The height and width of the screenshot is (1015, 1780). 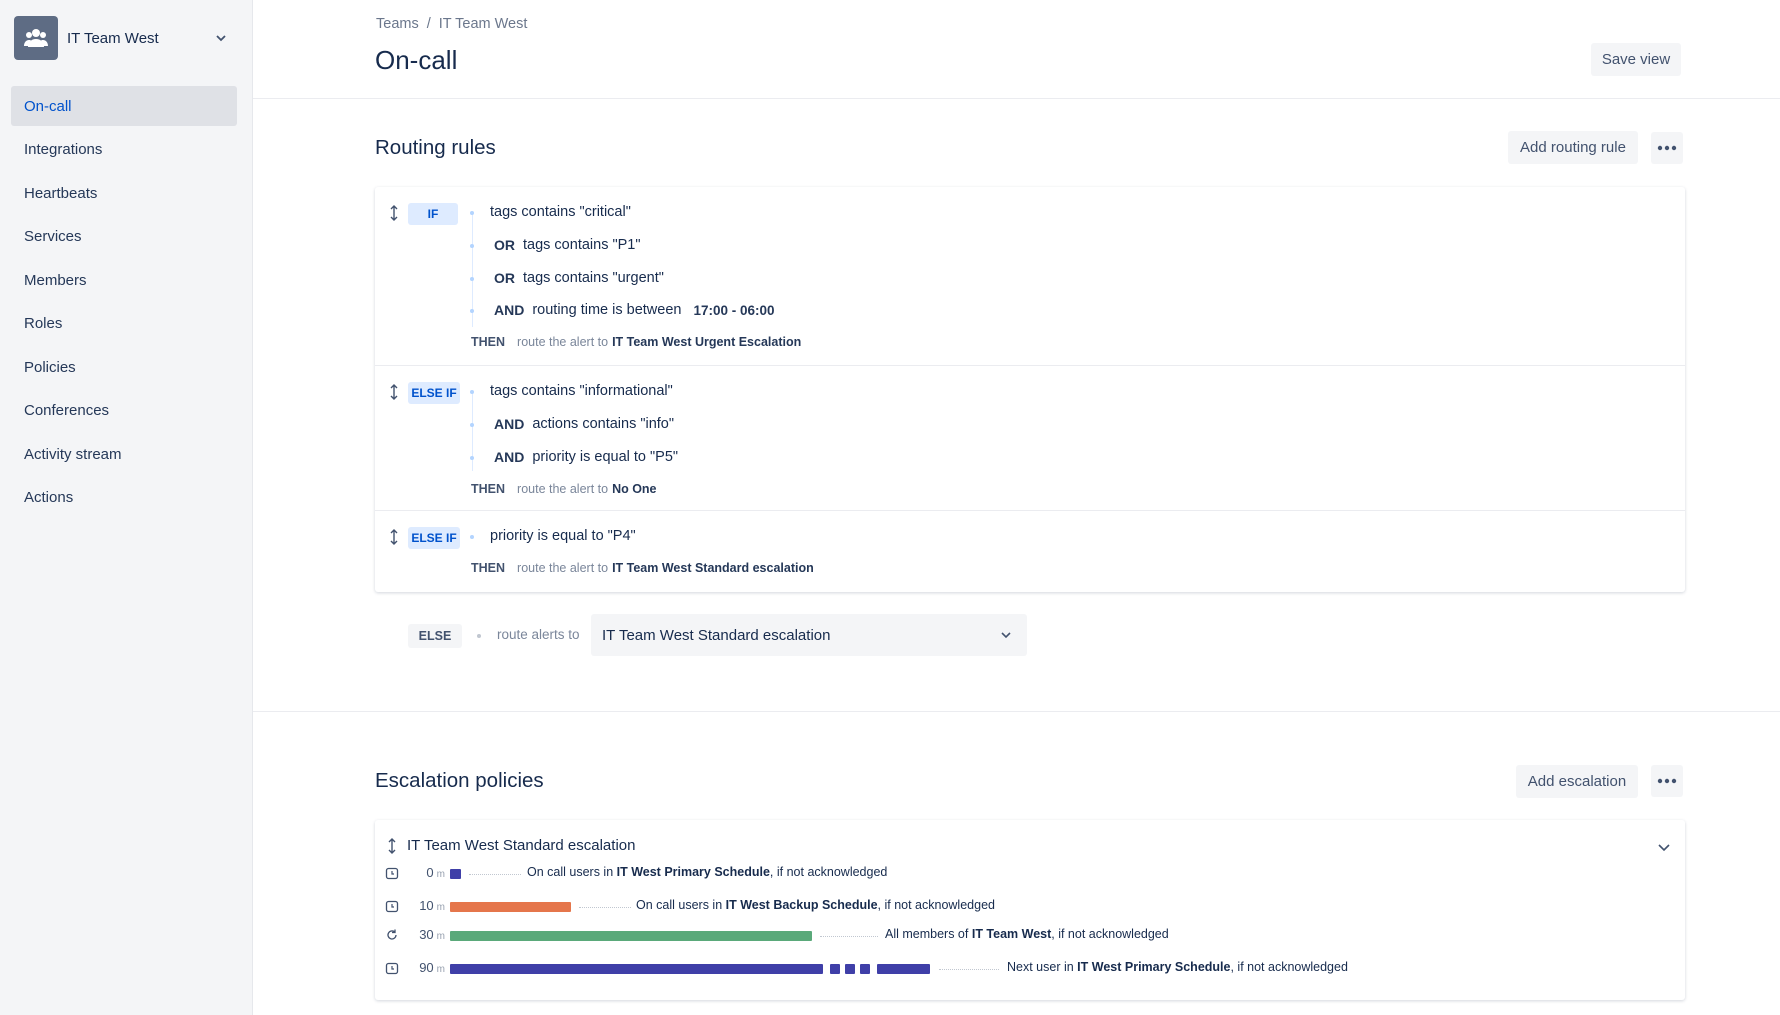 I want to click on rule-action: THEN route the alert to No One, so click(x=564, y=489).